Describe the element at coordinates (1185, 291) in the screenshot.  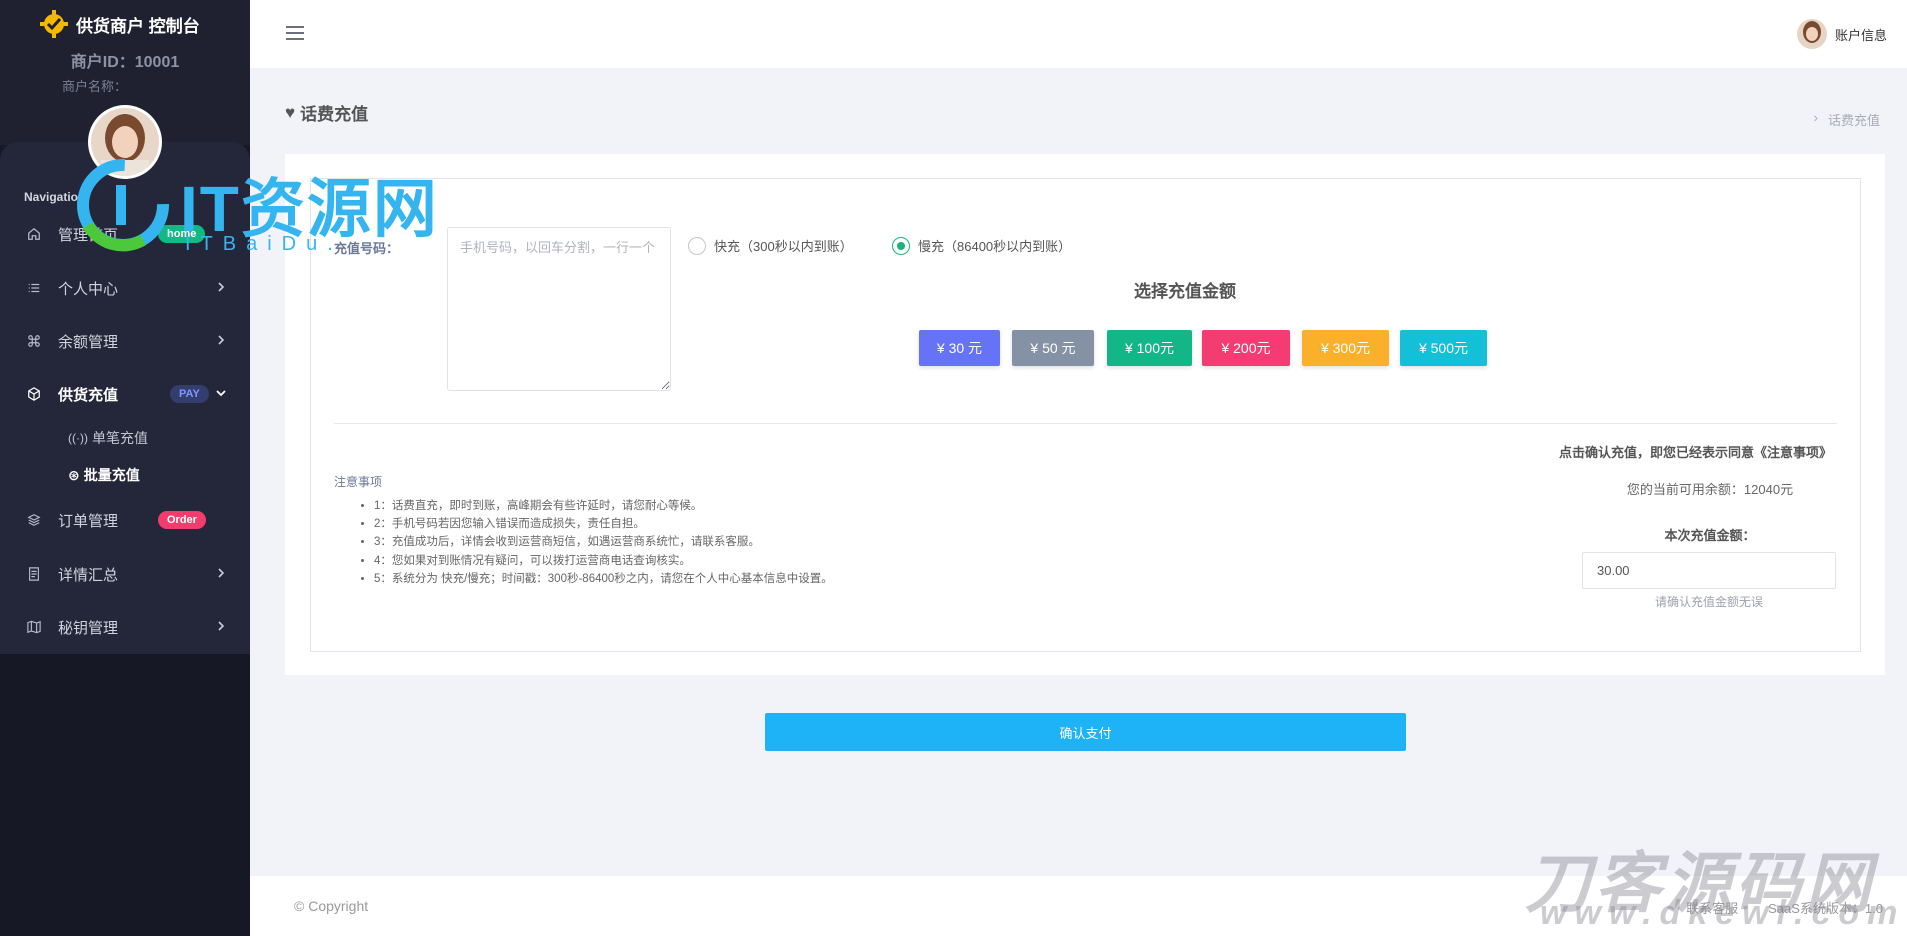
I see `amount-title: 选择充值金额` at that location.